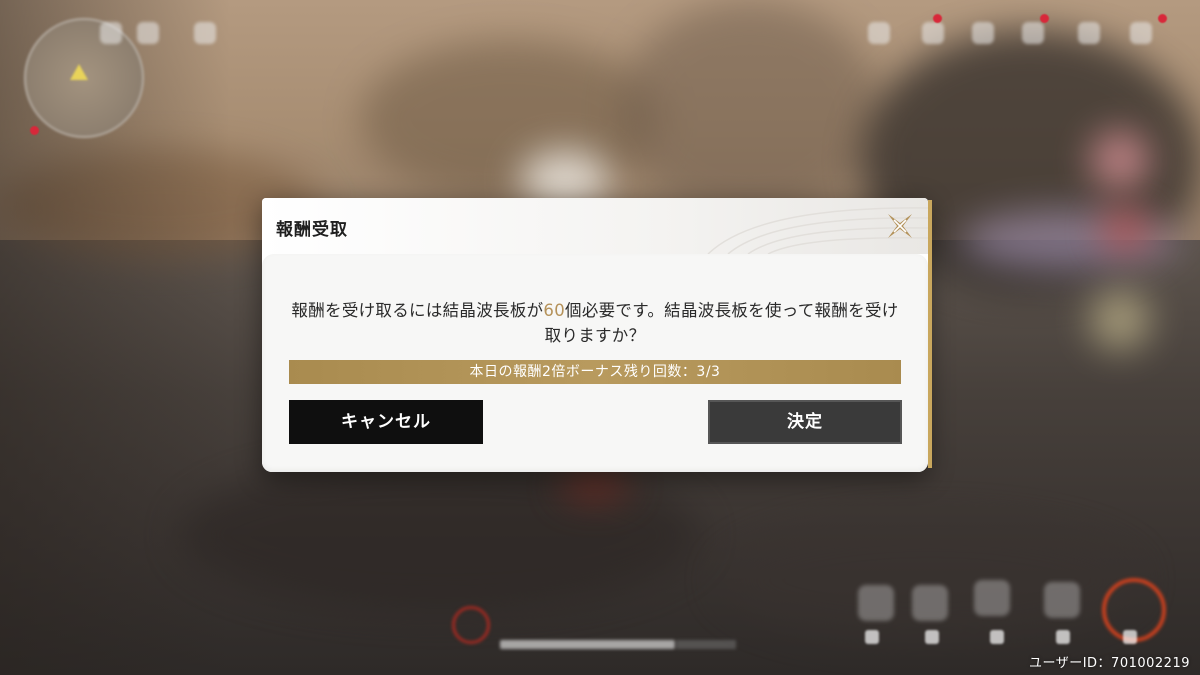 The height and width of the screenshot is (675, 1200). I want to click on message-text-part1: 報酬を受け取るには結晶波長板が, so click(417, 310).